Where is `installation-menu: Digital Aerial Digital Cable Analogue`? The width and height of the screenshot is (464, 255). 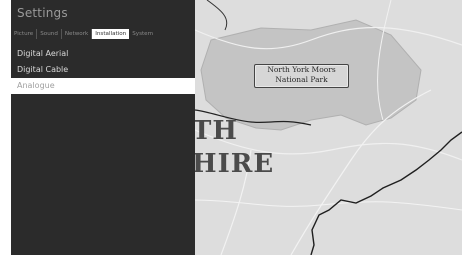 installation-menu: Digital Aerial Digital Cable Analogue is located at coordinates (103, 70).